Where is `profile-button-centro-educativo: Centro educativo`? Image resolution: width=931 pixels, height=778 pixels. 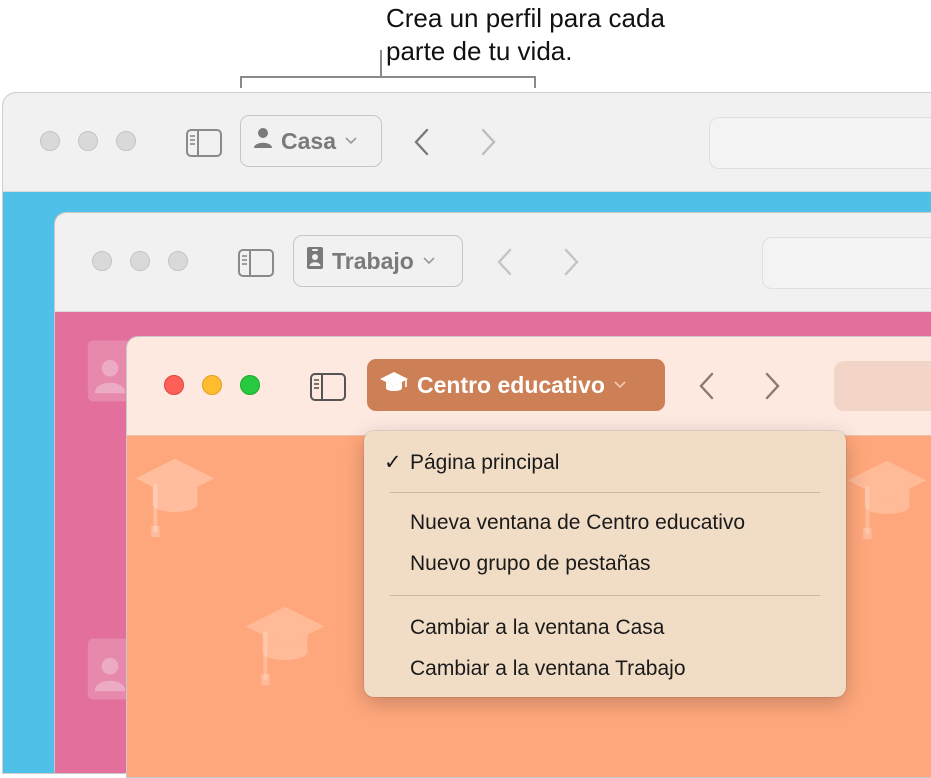
profile-button-centro-educativo: Centro educativo is located at coordinates (516, 385).